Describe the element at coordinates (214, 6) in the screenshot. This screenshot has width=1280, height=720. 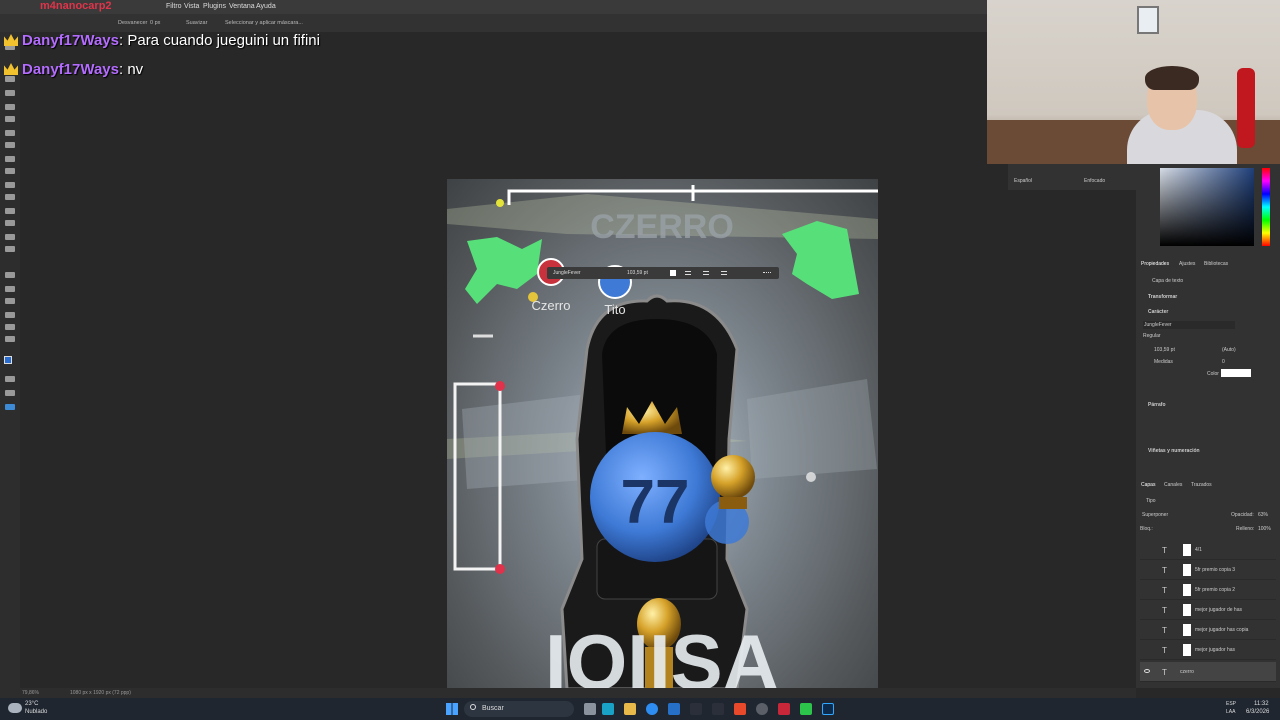
I see `menu-plugins: Plugins` at that location.